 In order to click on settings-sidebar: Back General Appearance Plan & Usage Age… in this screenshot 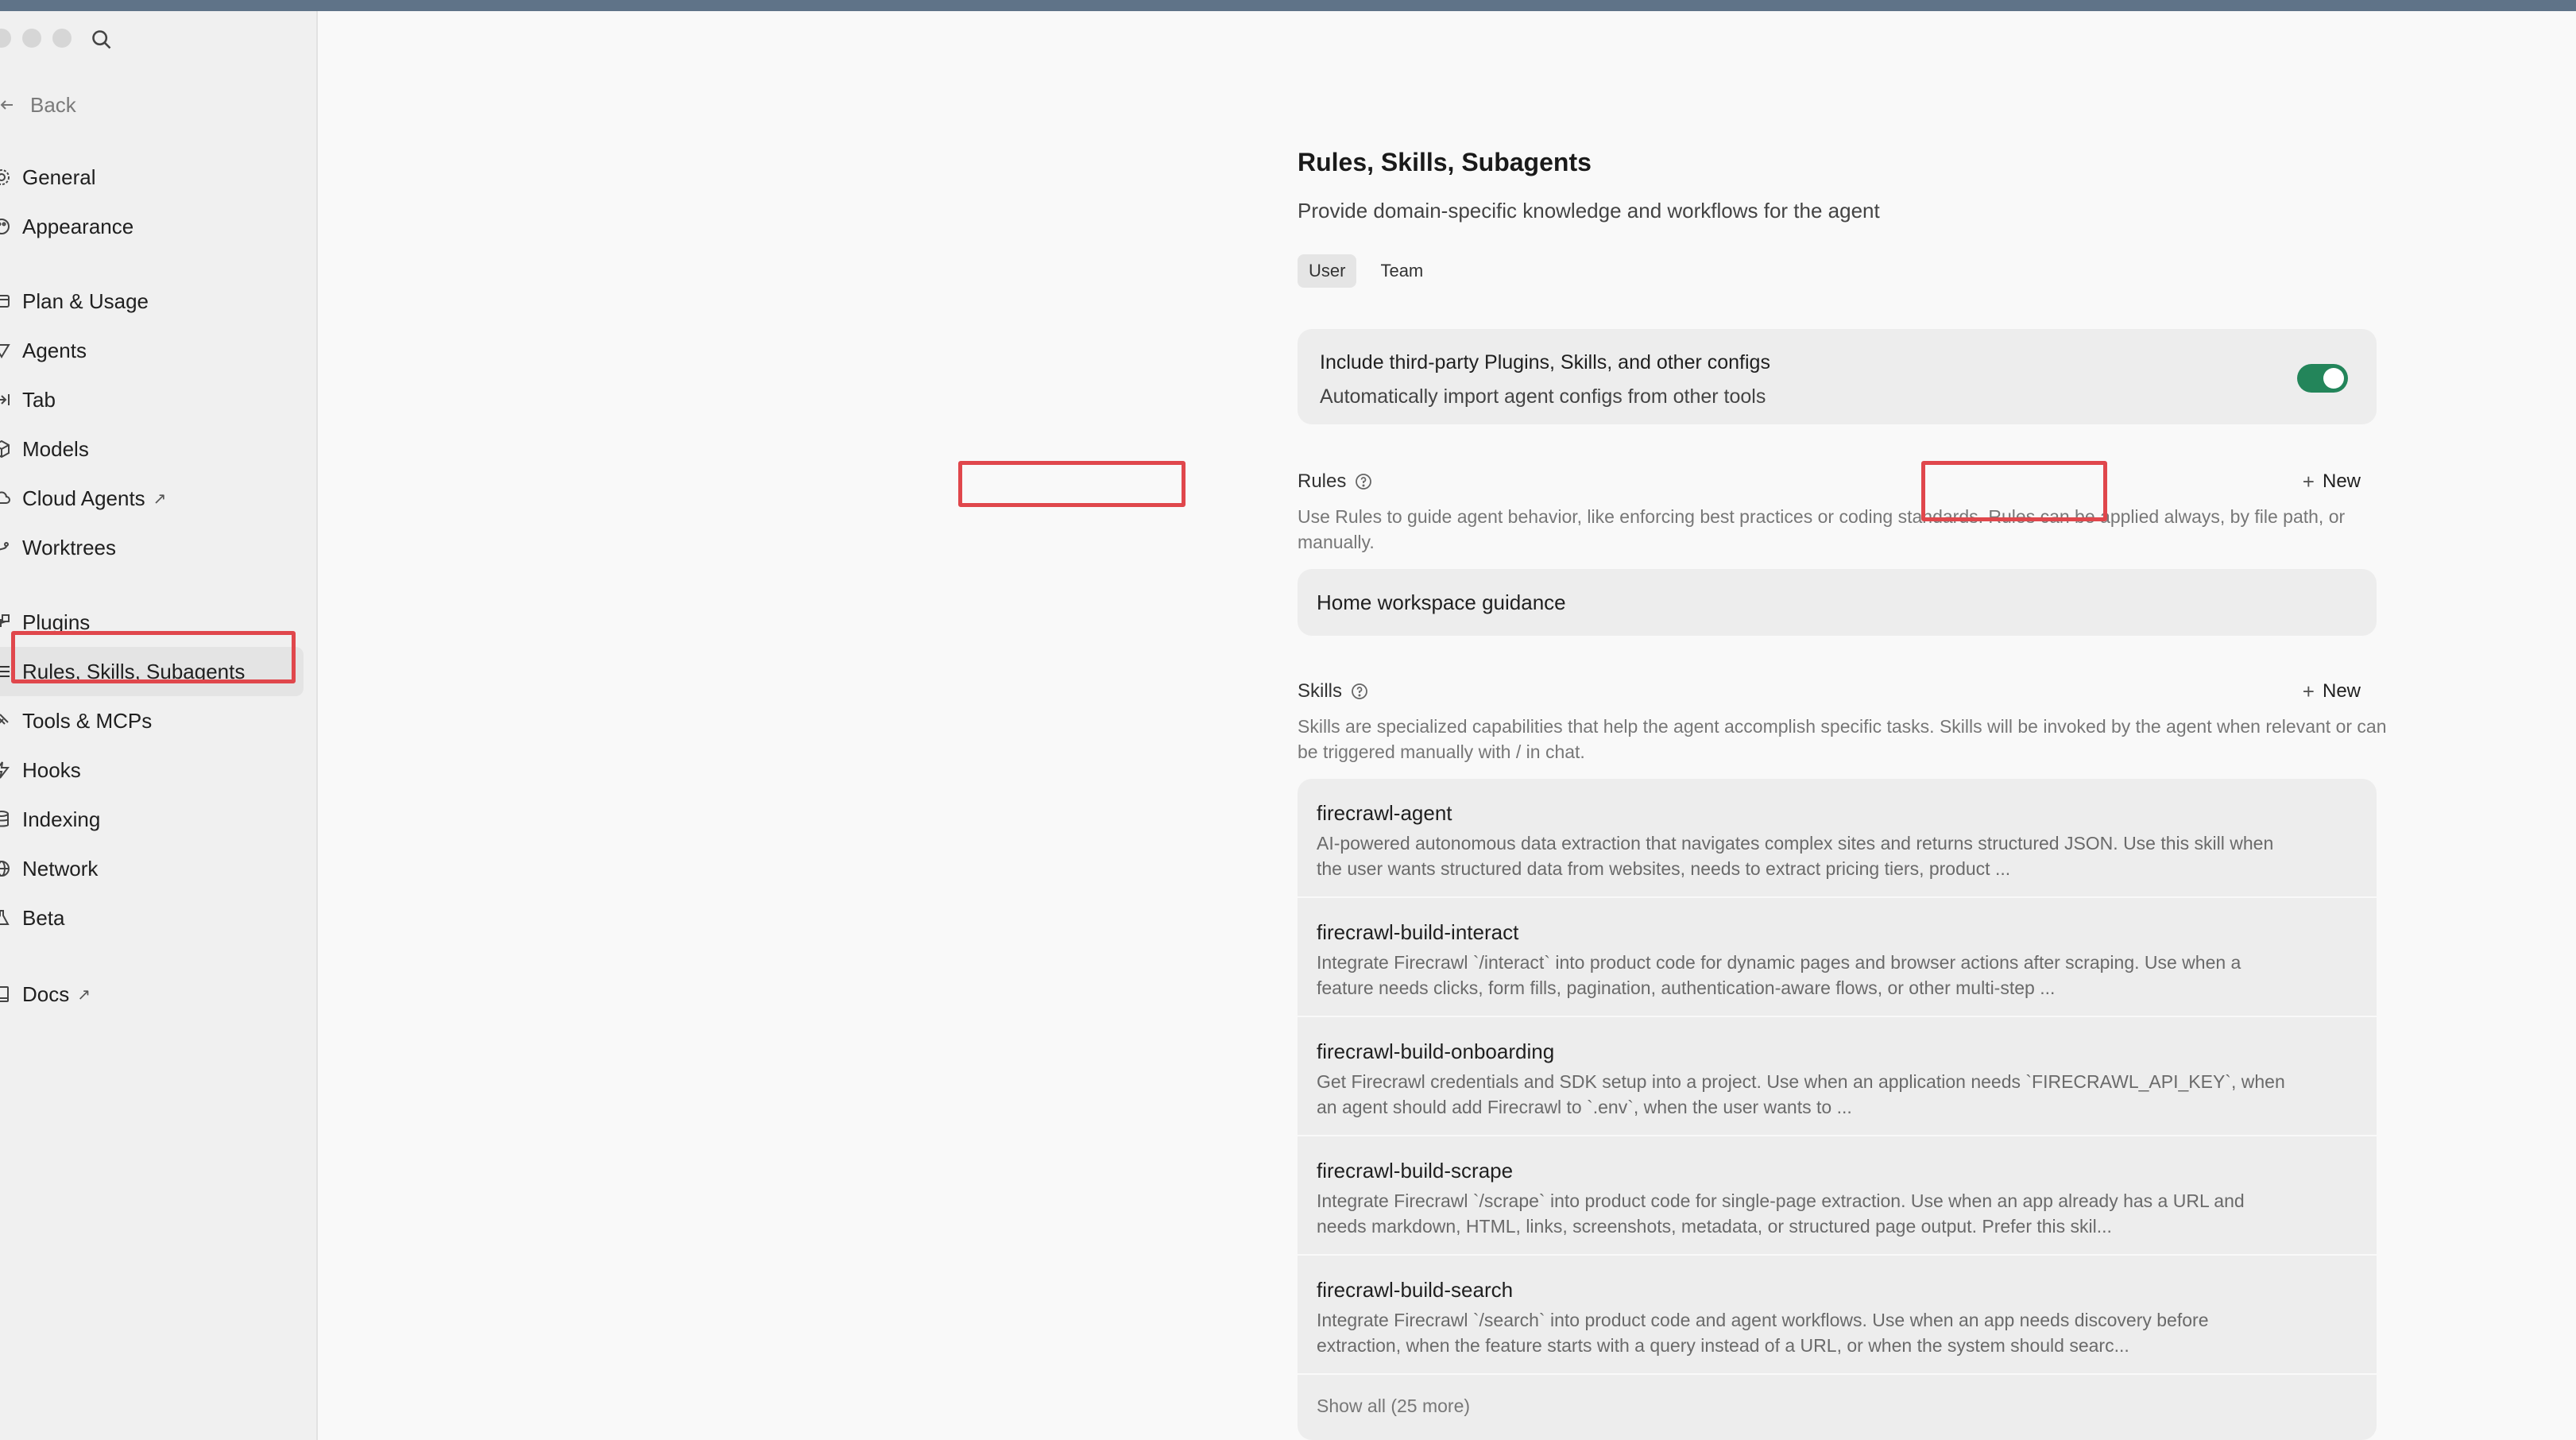, I will do `click(159, 725)`.